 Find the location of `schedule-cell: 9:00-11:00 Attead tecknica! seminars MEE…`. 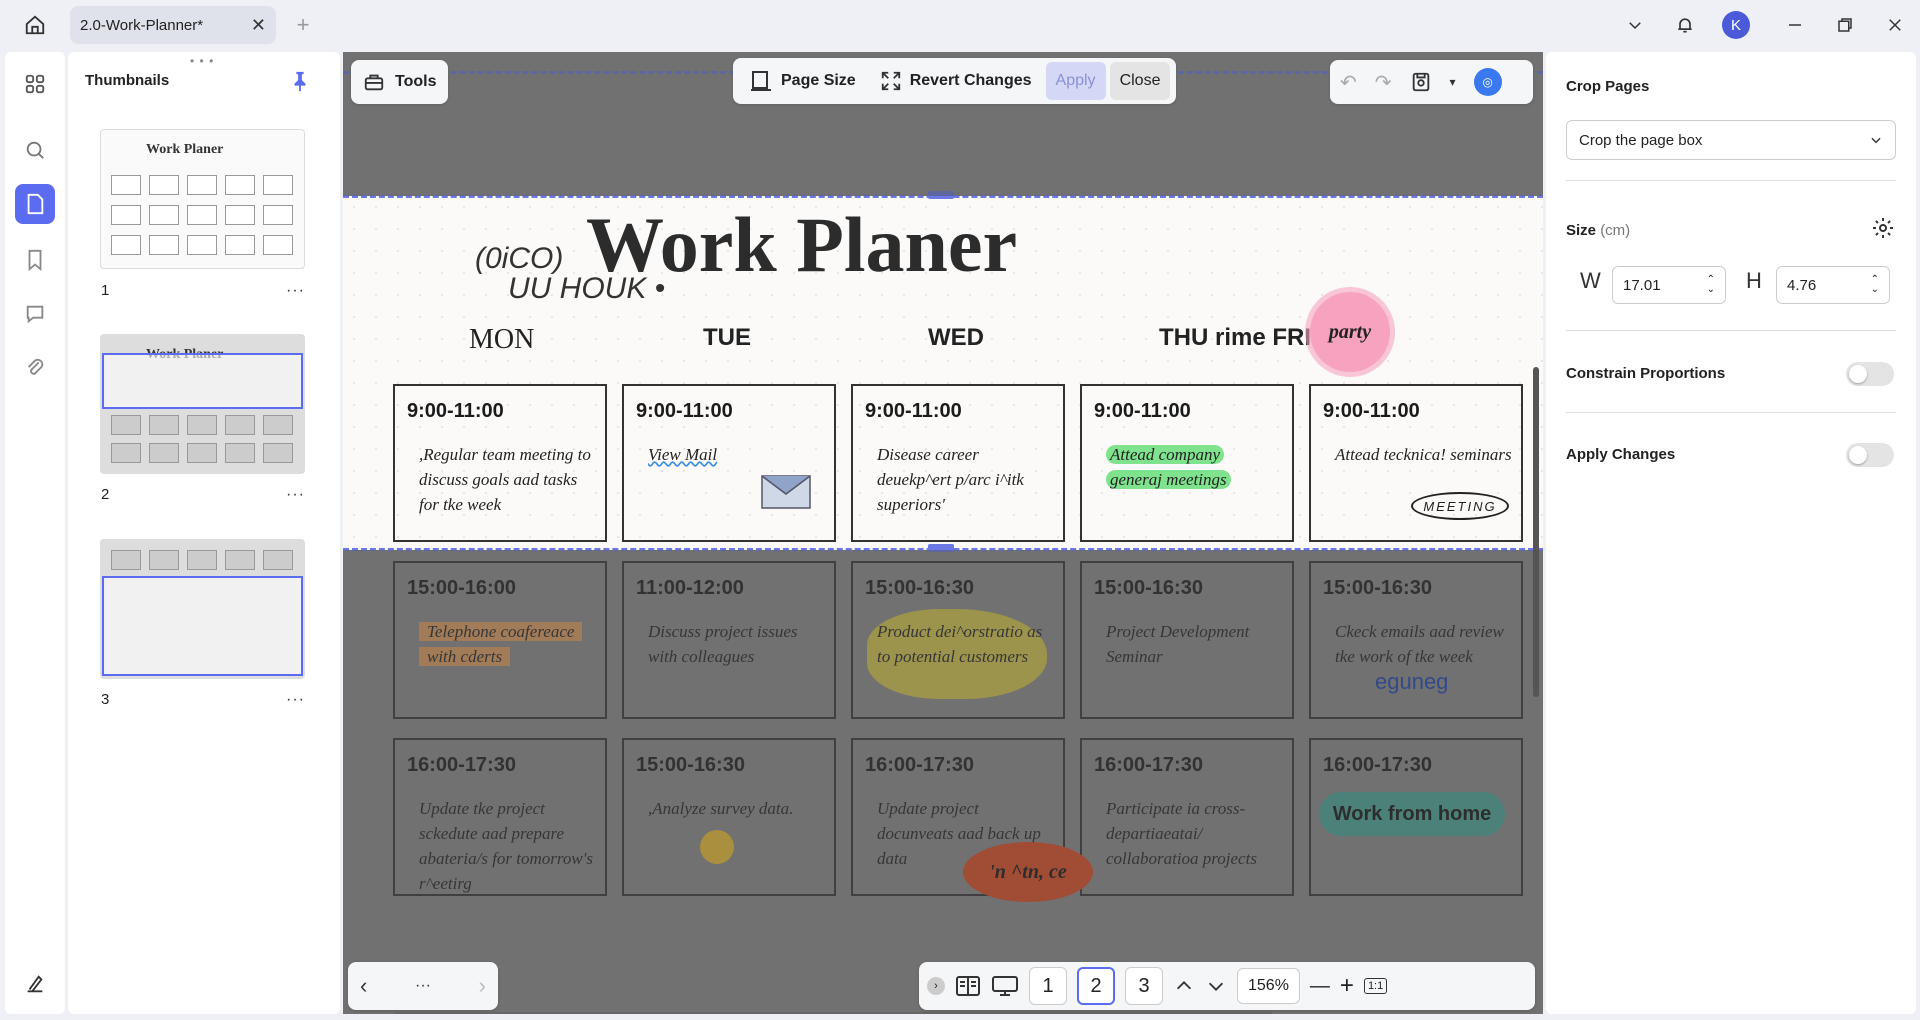

schedule-cell: 9:00-11:00 Attead tecknica! seminars MEE… is located at coordinates (1416, 463).